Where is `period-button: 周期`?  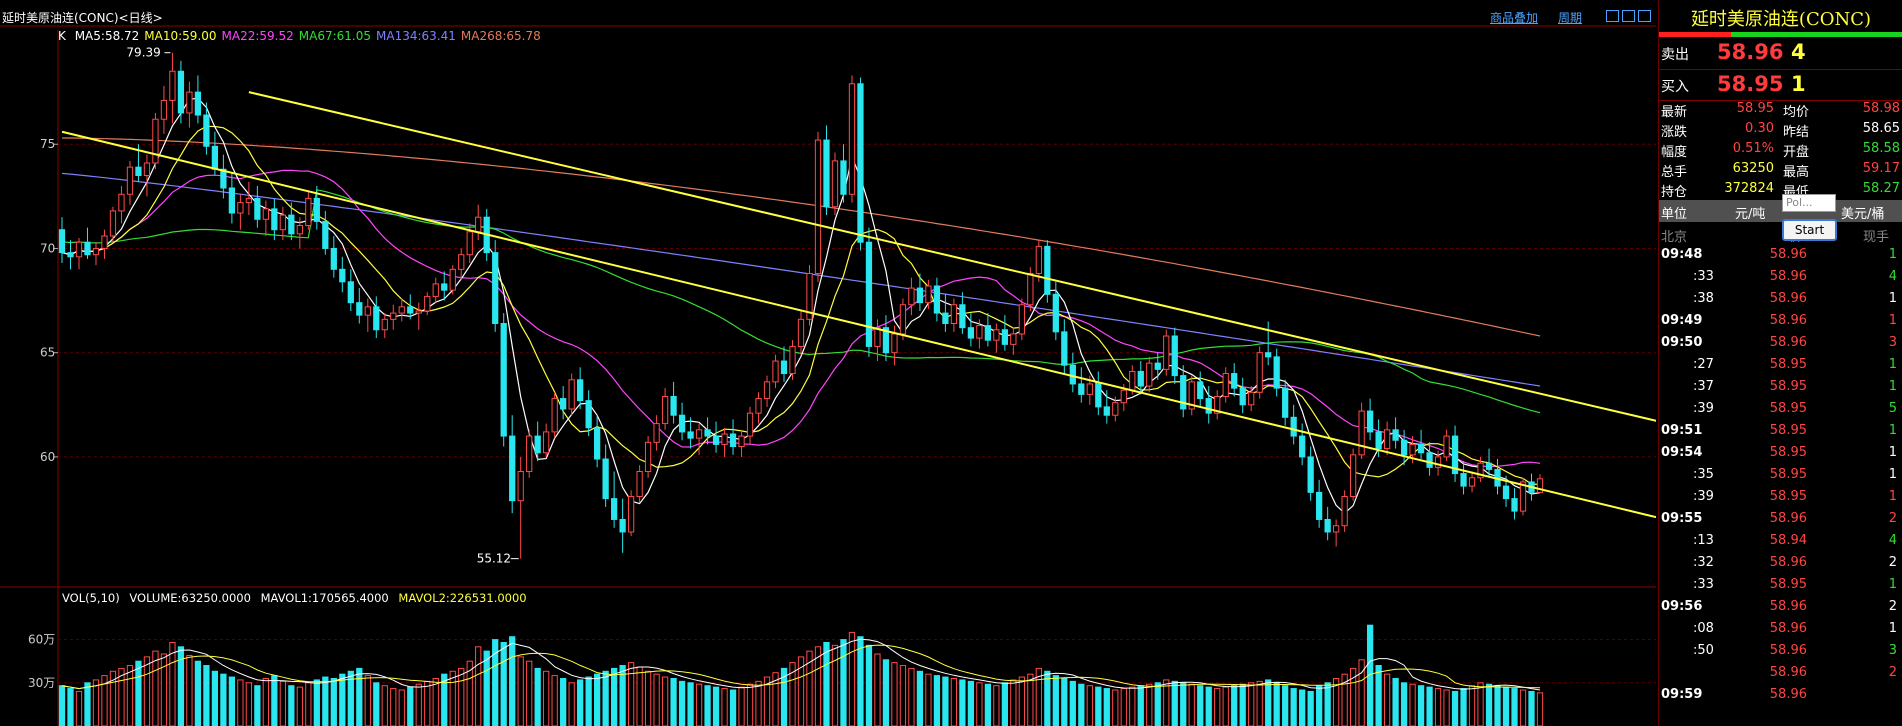
period-button: 周期 is located at coordinates (1570, 17).